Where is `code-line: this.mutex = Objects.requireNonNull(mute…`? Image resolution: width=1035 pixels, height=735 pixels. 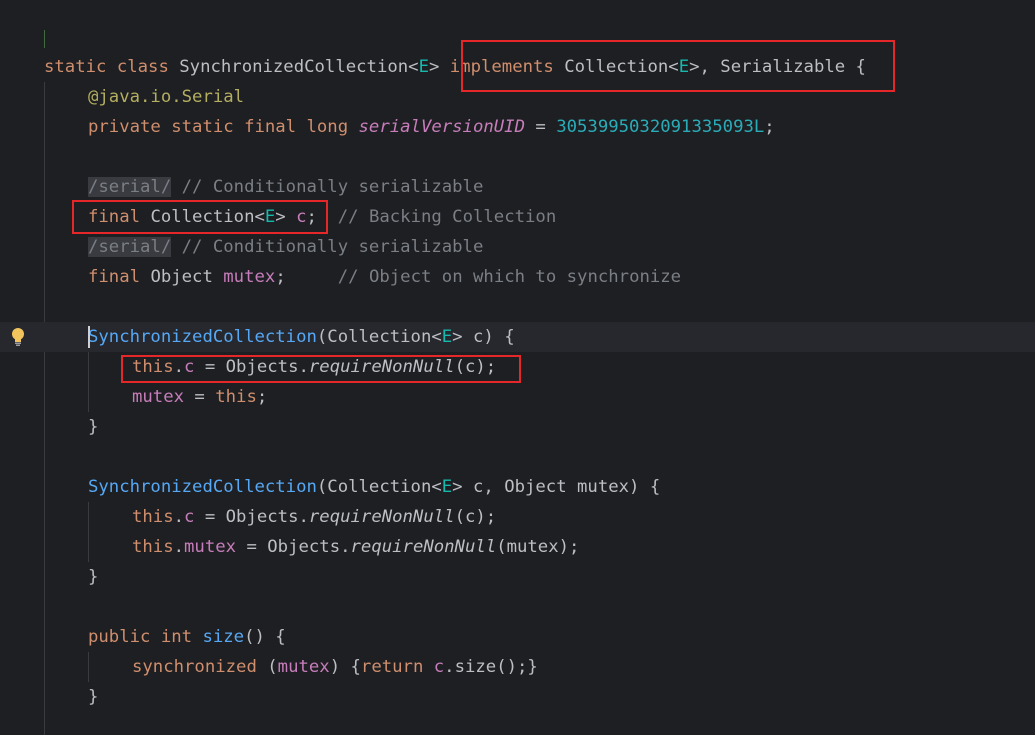
code-line: this.mutex = Objects.requireNonNull(mute… is located at coordinates (517, 547).